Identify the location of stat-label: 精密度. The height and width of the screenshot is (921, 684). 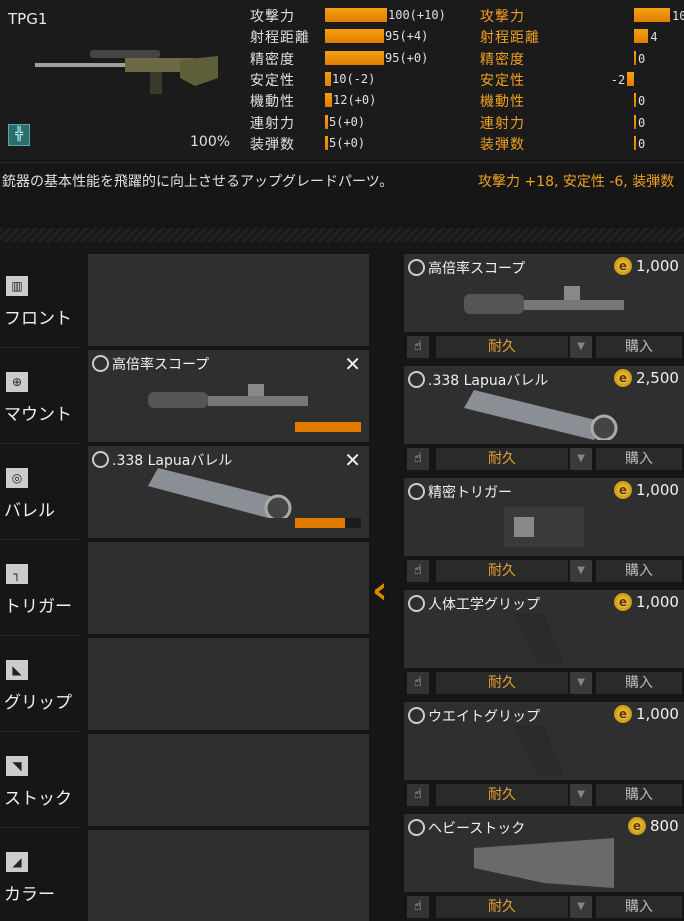
(272, 59).